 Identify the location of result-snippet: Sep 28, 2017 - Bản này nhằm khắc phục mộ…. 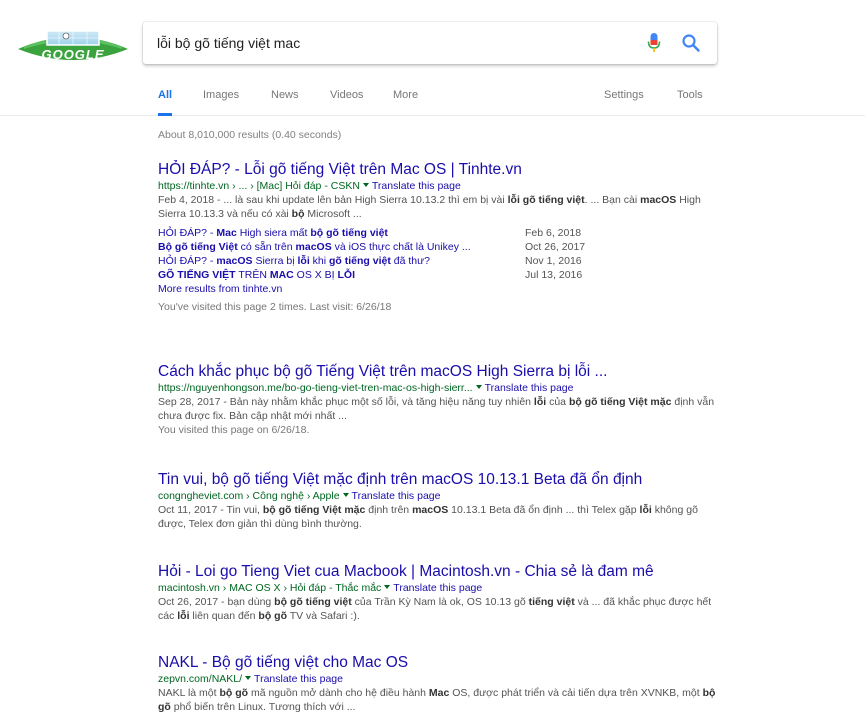
(436, 409).